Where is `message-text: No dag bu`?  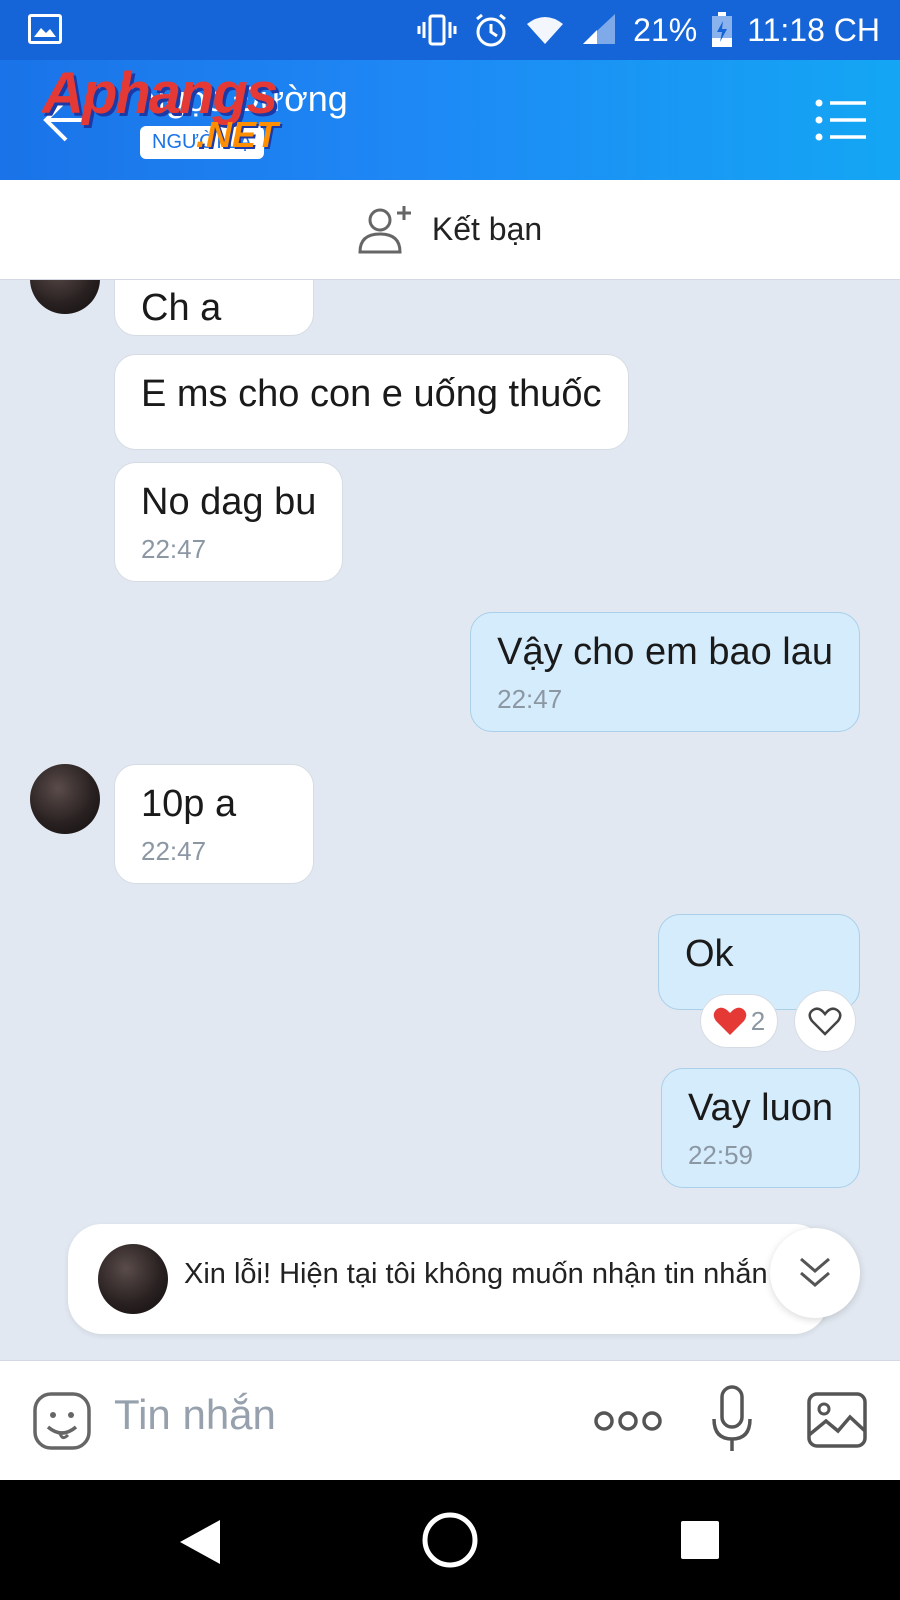 message-text: No dag bu is located at coordinates (229, 502).